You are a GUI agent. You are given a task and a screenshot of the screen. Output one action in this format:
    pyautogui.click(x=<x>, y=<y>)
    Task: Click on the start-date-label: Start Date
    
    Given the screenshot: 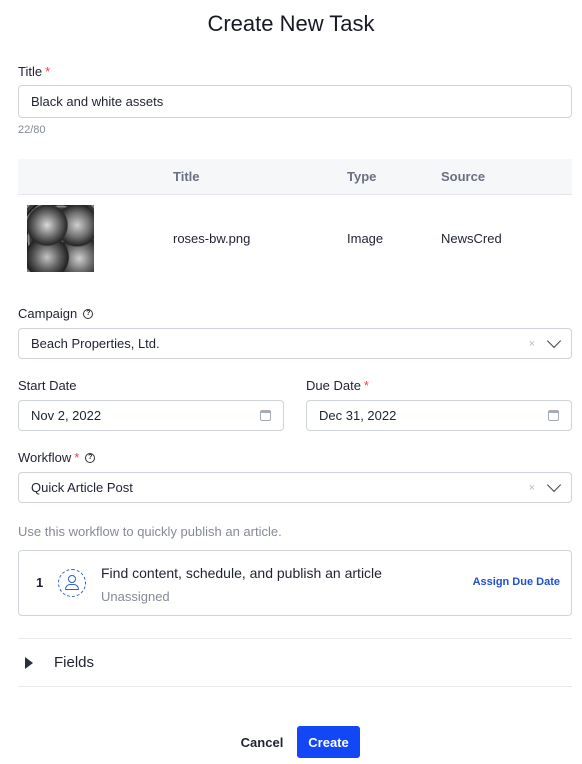 What is the action you would take?
    pyautogui.click(x=47, y=385)
    